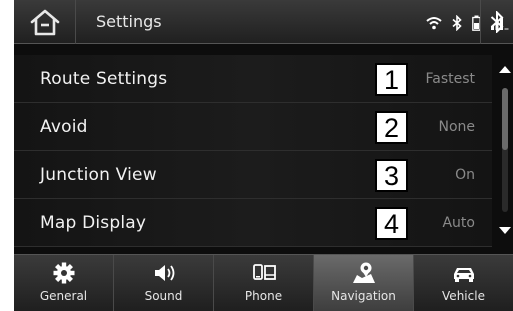 The height and width of the screenshot is (311, 513). I want to click on tab-general: General, so click(64, 283).